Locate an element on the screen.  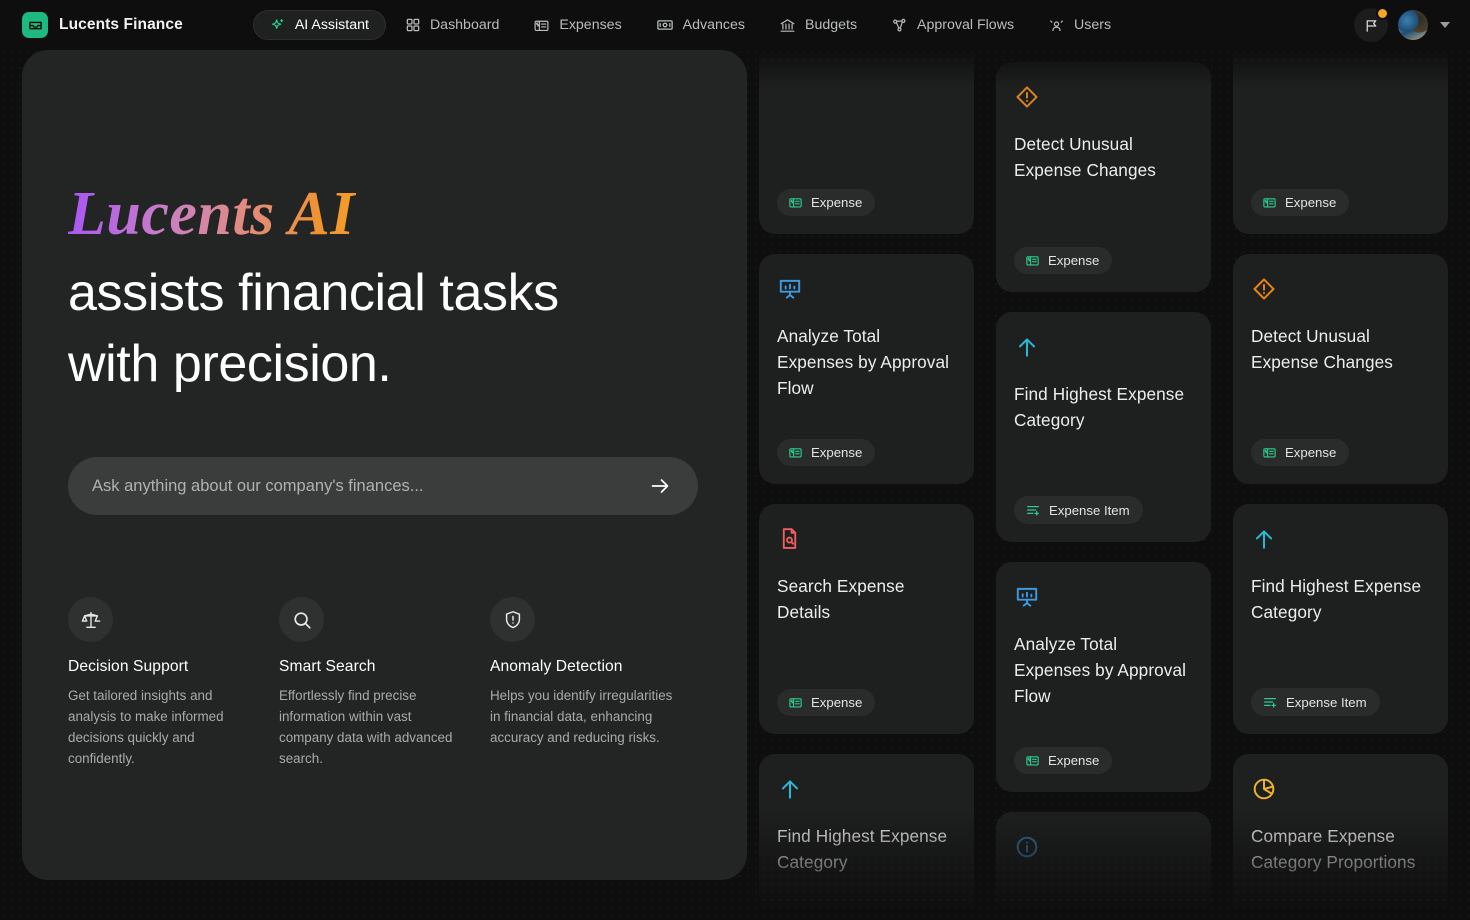
notifications-button is located at coordinates (1371, 24).